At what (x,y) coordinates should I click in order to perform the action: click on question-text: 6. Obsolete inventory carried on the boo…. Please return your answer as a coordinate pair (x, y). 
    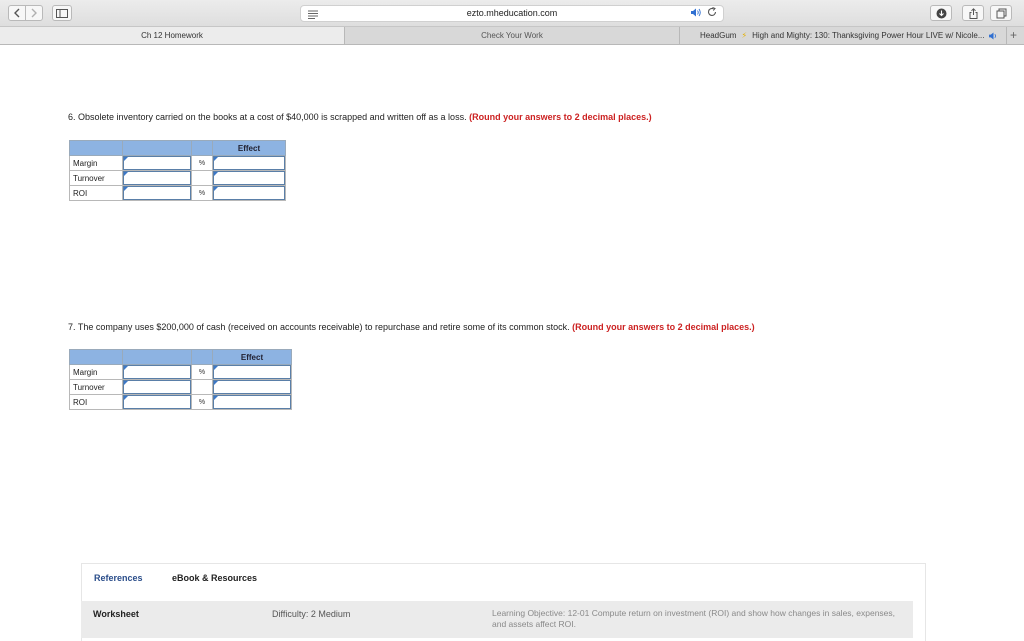
    Looking at the image, I should click on (267, 117).